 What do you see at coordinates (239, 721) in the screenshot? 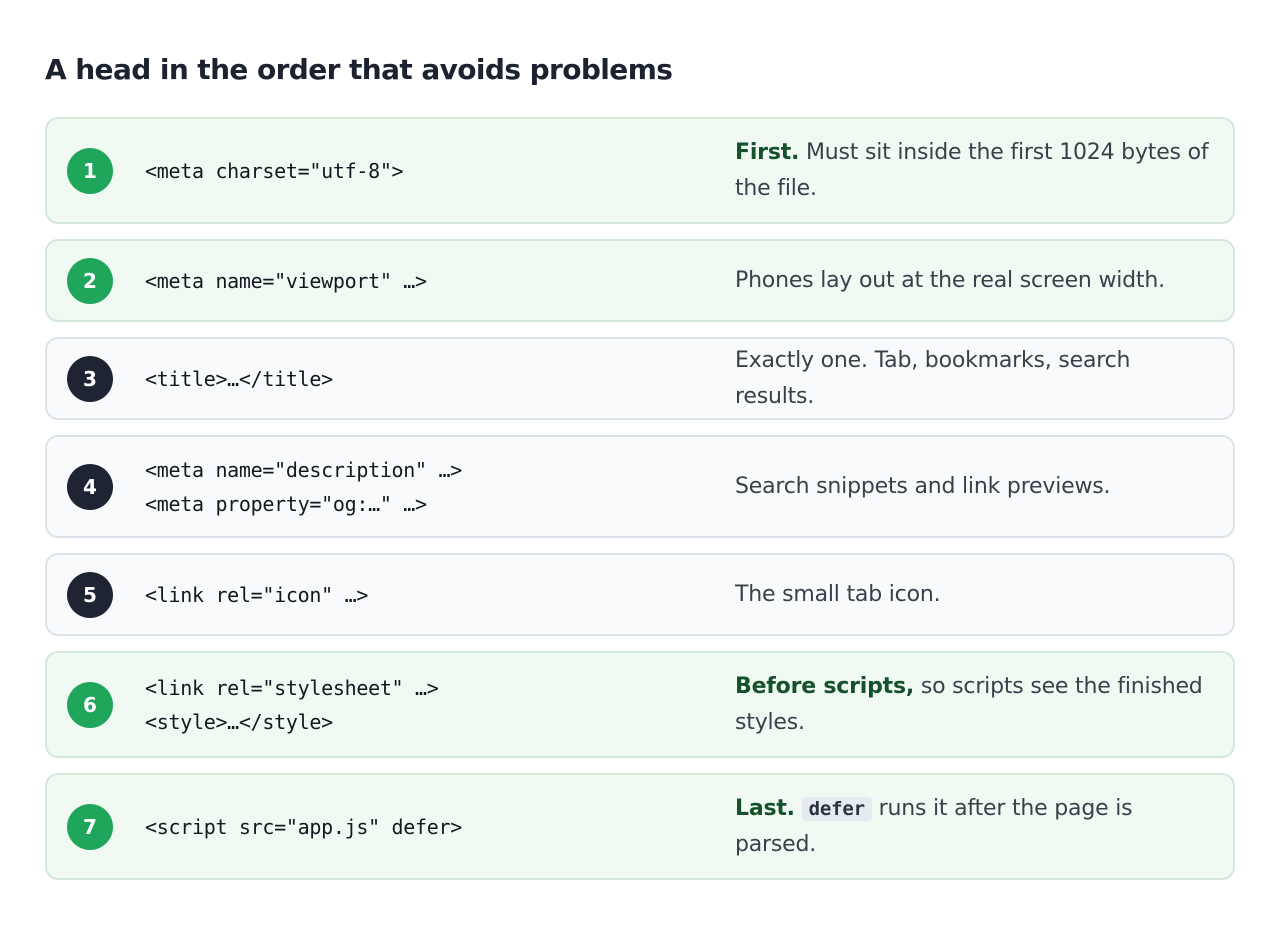
I see `code-line: <style>…</style>` at bounding box center [239, 721].